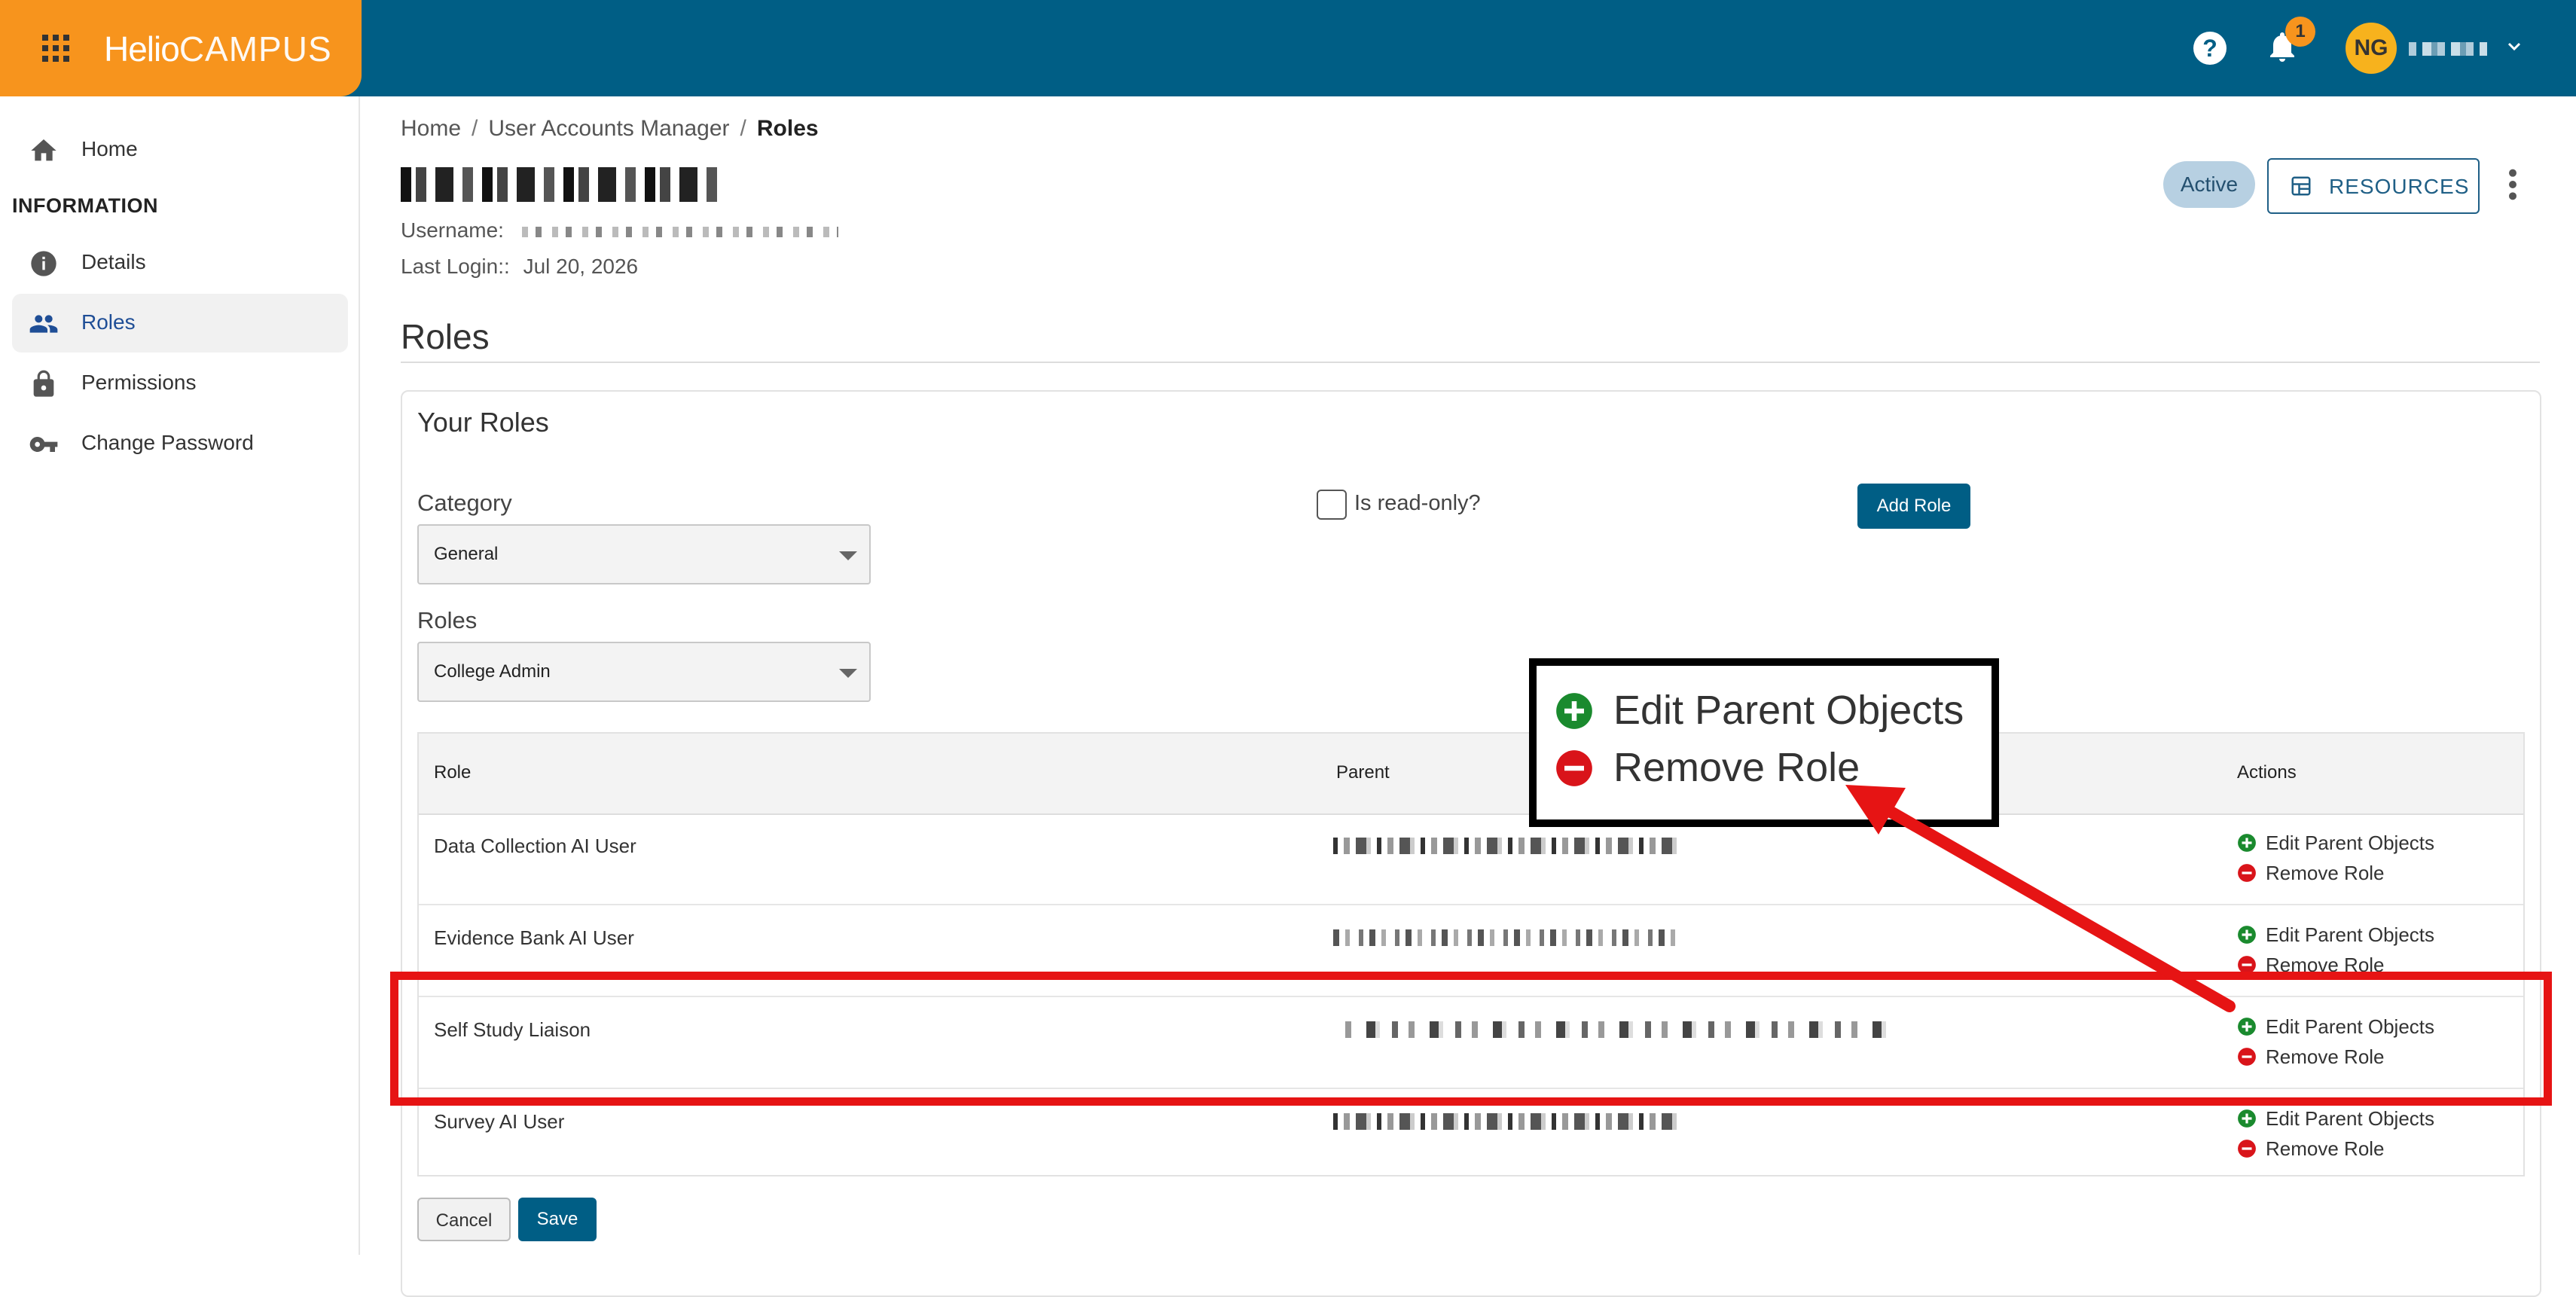 This screenshot has width=2576, height=1297. Describe the element at coordinates (680, 231) in the screenshot. I see `username-value-redacted` at that location.